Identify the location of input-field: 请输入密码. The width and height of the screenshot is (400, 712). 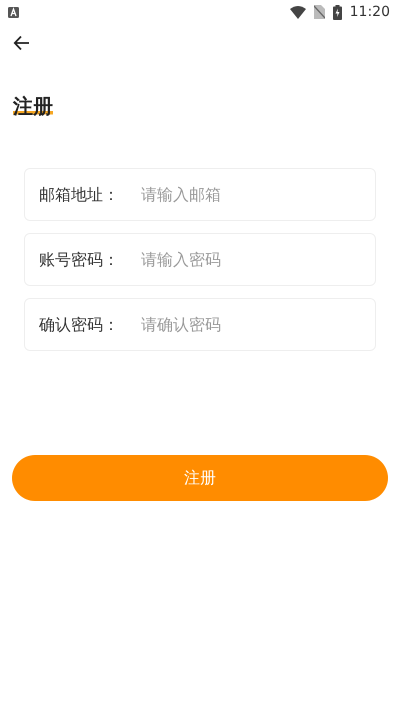
(250, 259).